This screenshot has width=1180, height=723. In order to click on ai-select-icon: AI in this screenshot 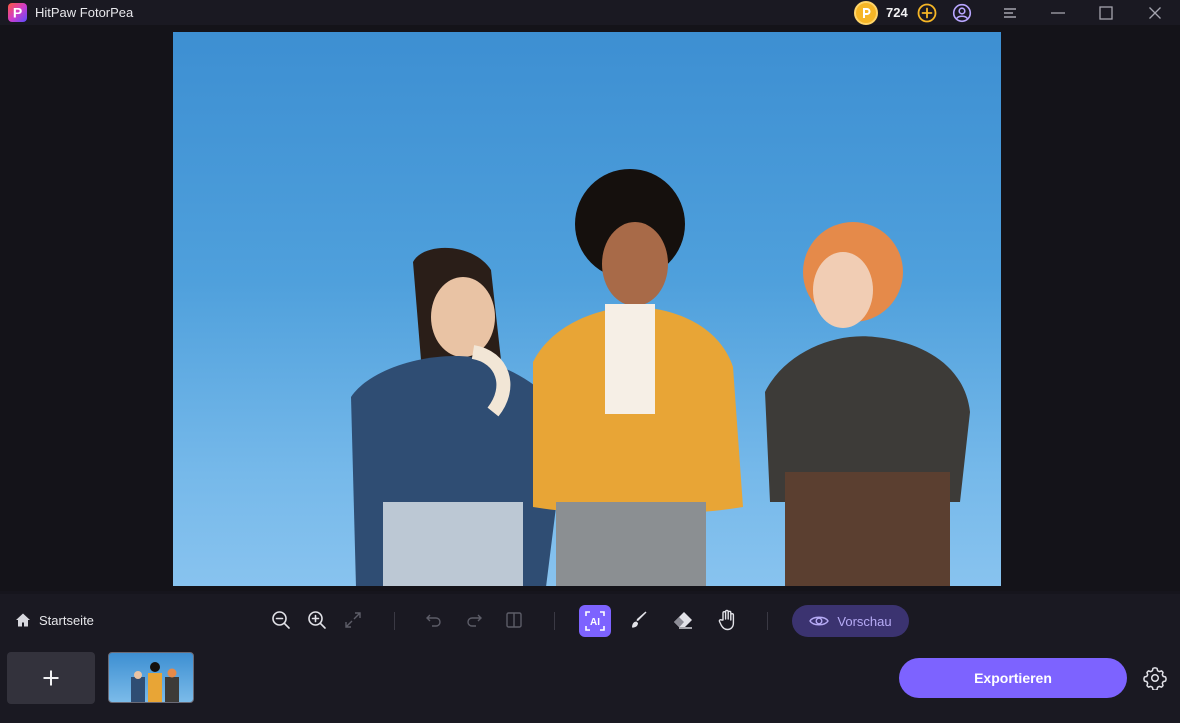, I will do `click(595, 621)`.